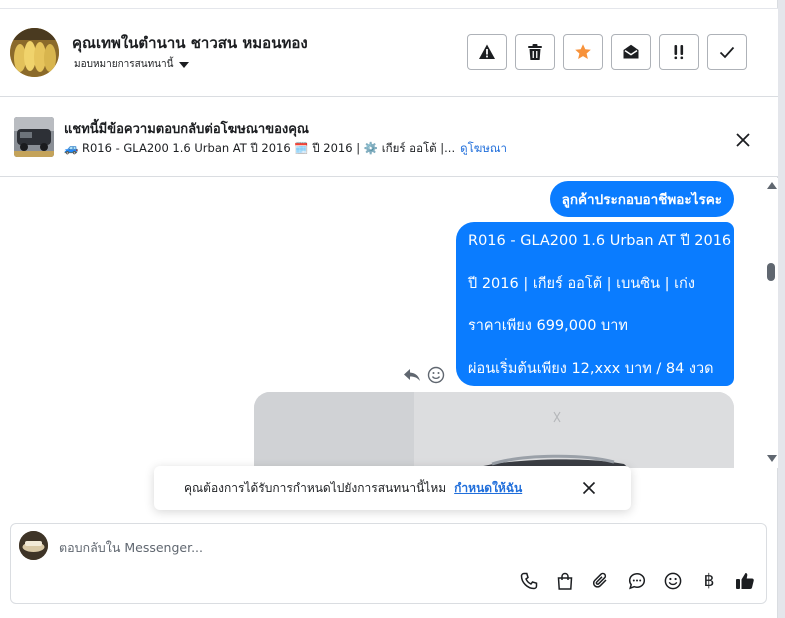  I want to click on emoji-react-icon, so click(436, 375).